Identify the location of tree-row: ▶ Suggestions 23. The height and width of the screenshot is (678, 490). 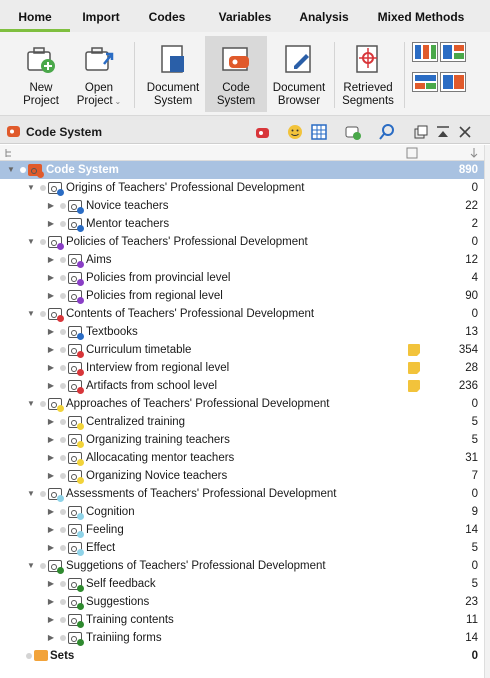
(245, 602).